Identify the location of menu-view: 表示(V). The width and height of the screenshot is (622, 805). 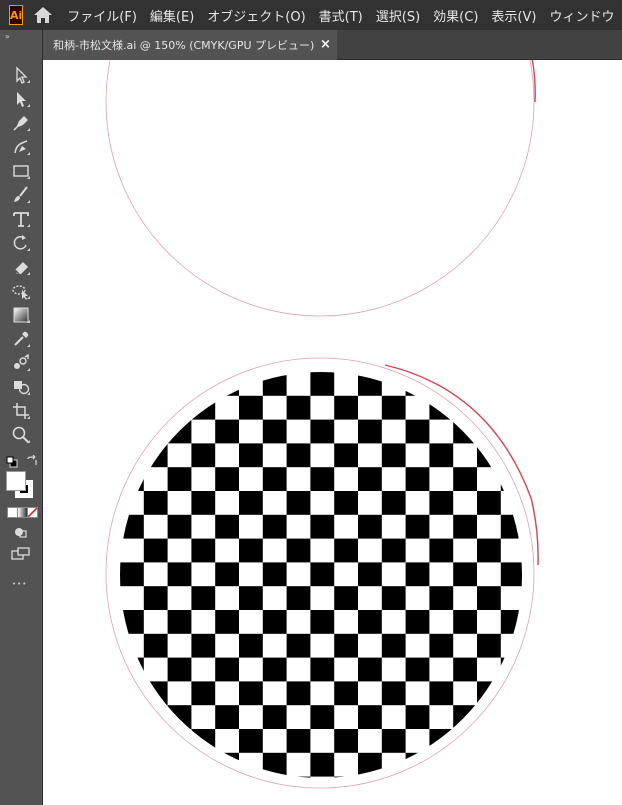
(513, 15).